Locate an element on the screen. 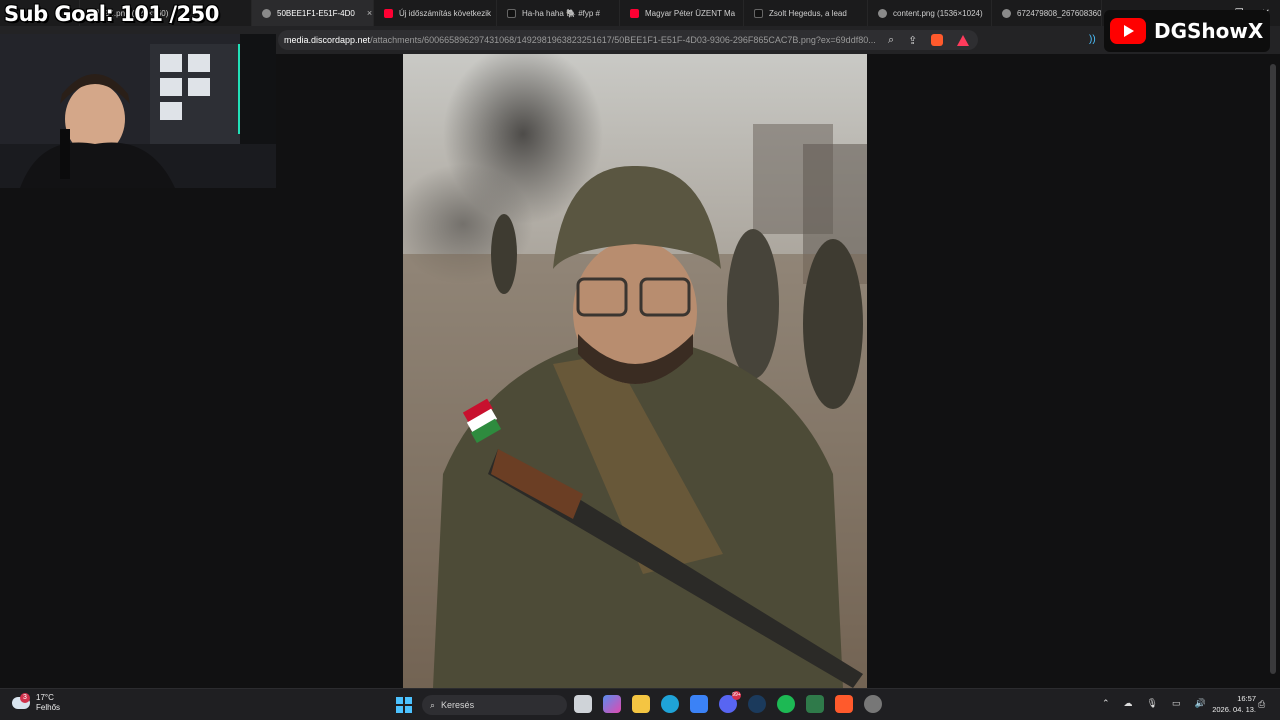 Image resolution: width=1280 pixels, height=720 pixels. tab-label: Zsolt Hegedus, a lead is located at coordinates (808, 13).